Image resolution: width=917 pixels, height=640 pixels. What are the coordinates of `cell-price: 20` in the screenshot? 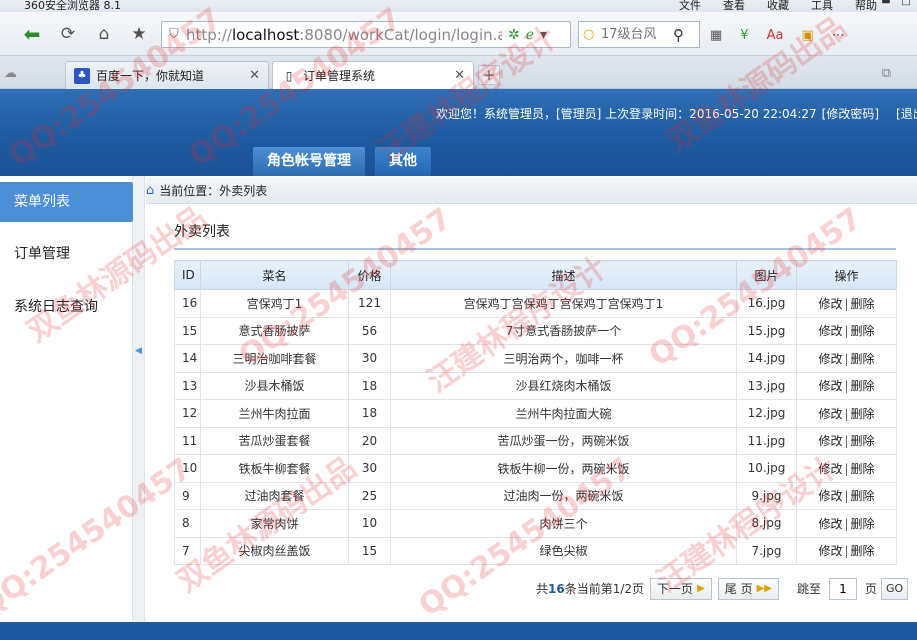 It's located at (369, 440).